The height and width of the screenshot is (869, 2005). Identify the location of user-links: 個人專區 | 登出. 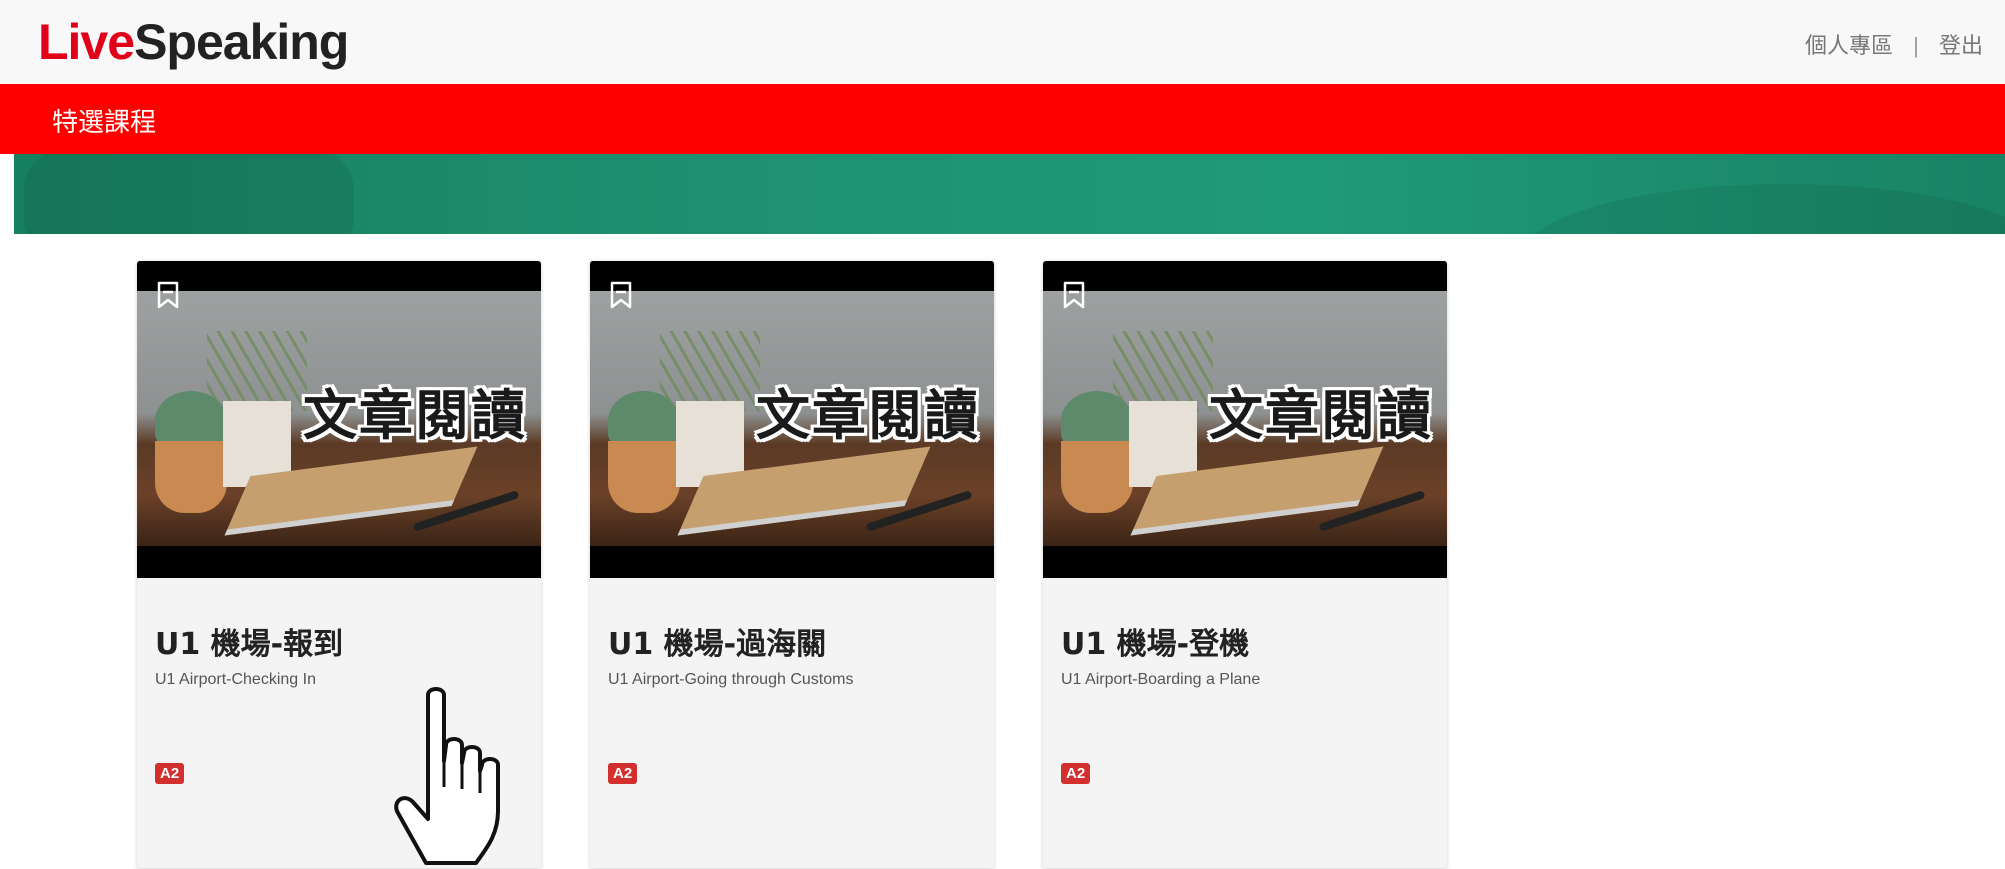
(1894, 44).